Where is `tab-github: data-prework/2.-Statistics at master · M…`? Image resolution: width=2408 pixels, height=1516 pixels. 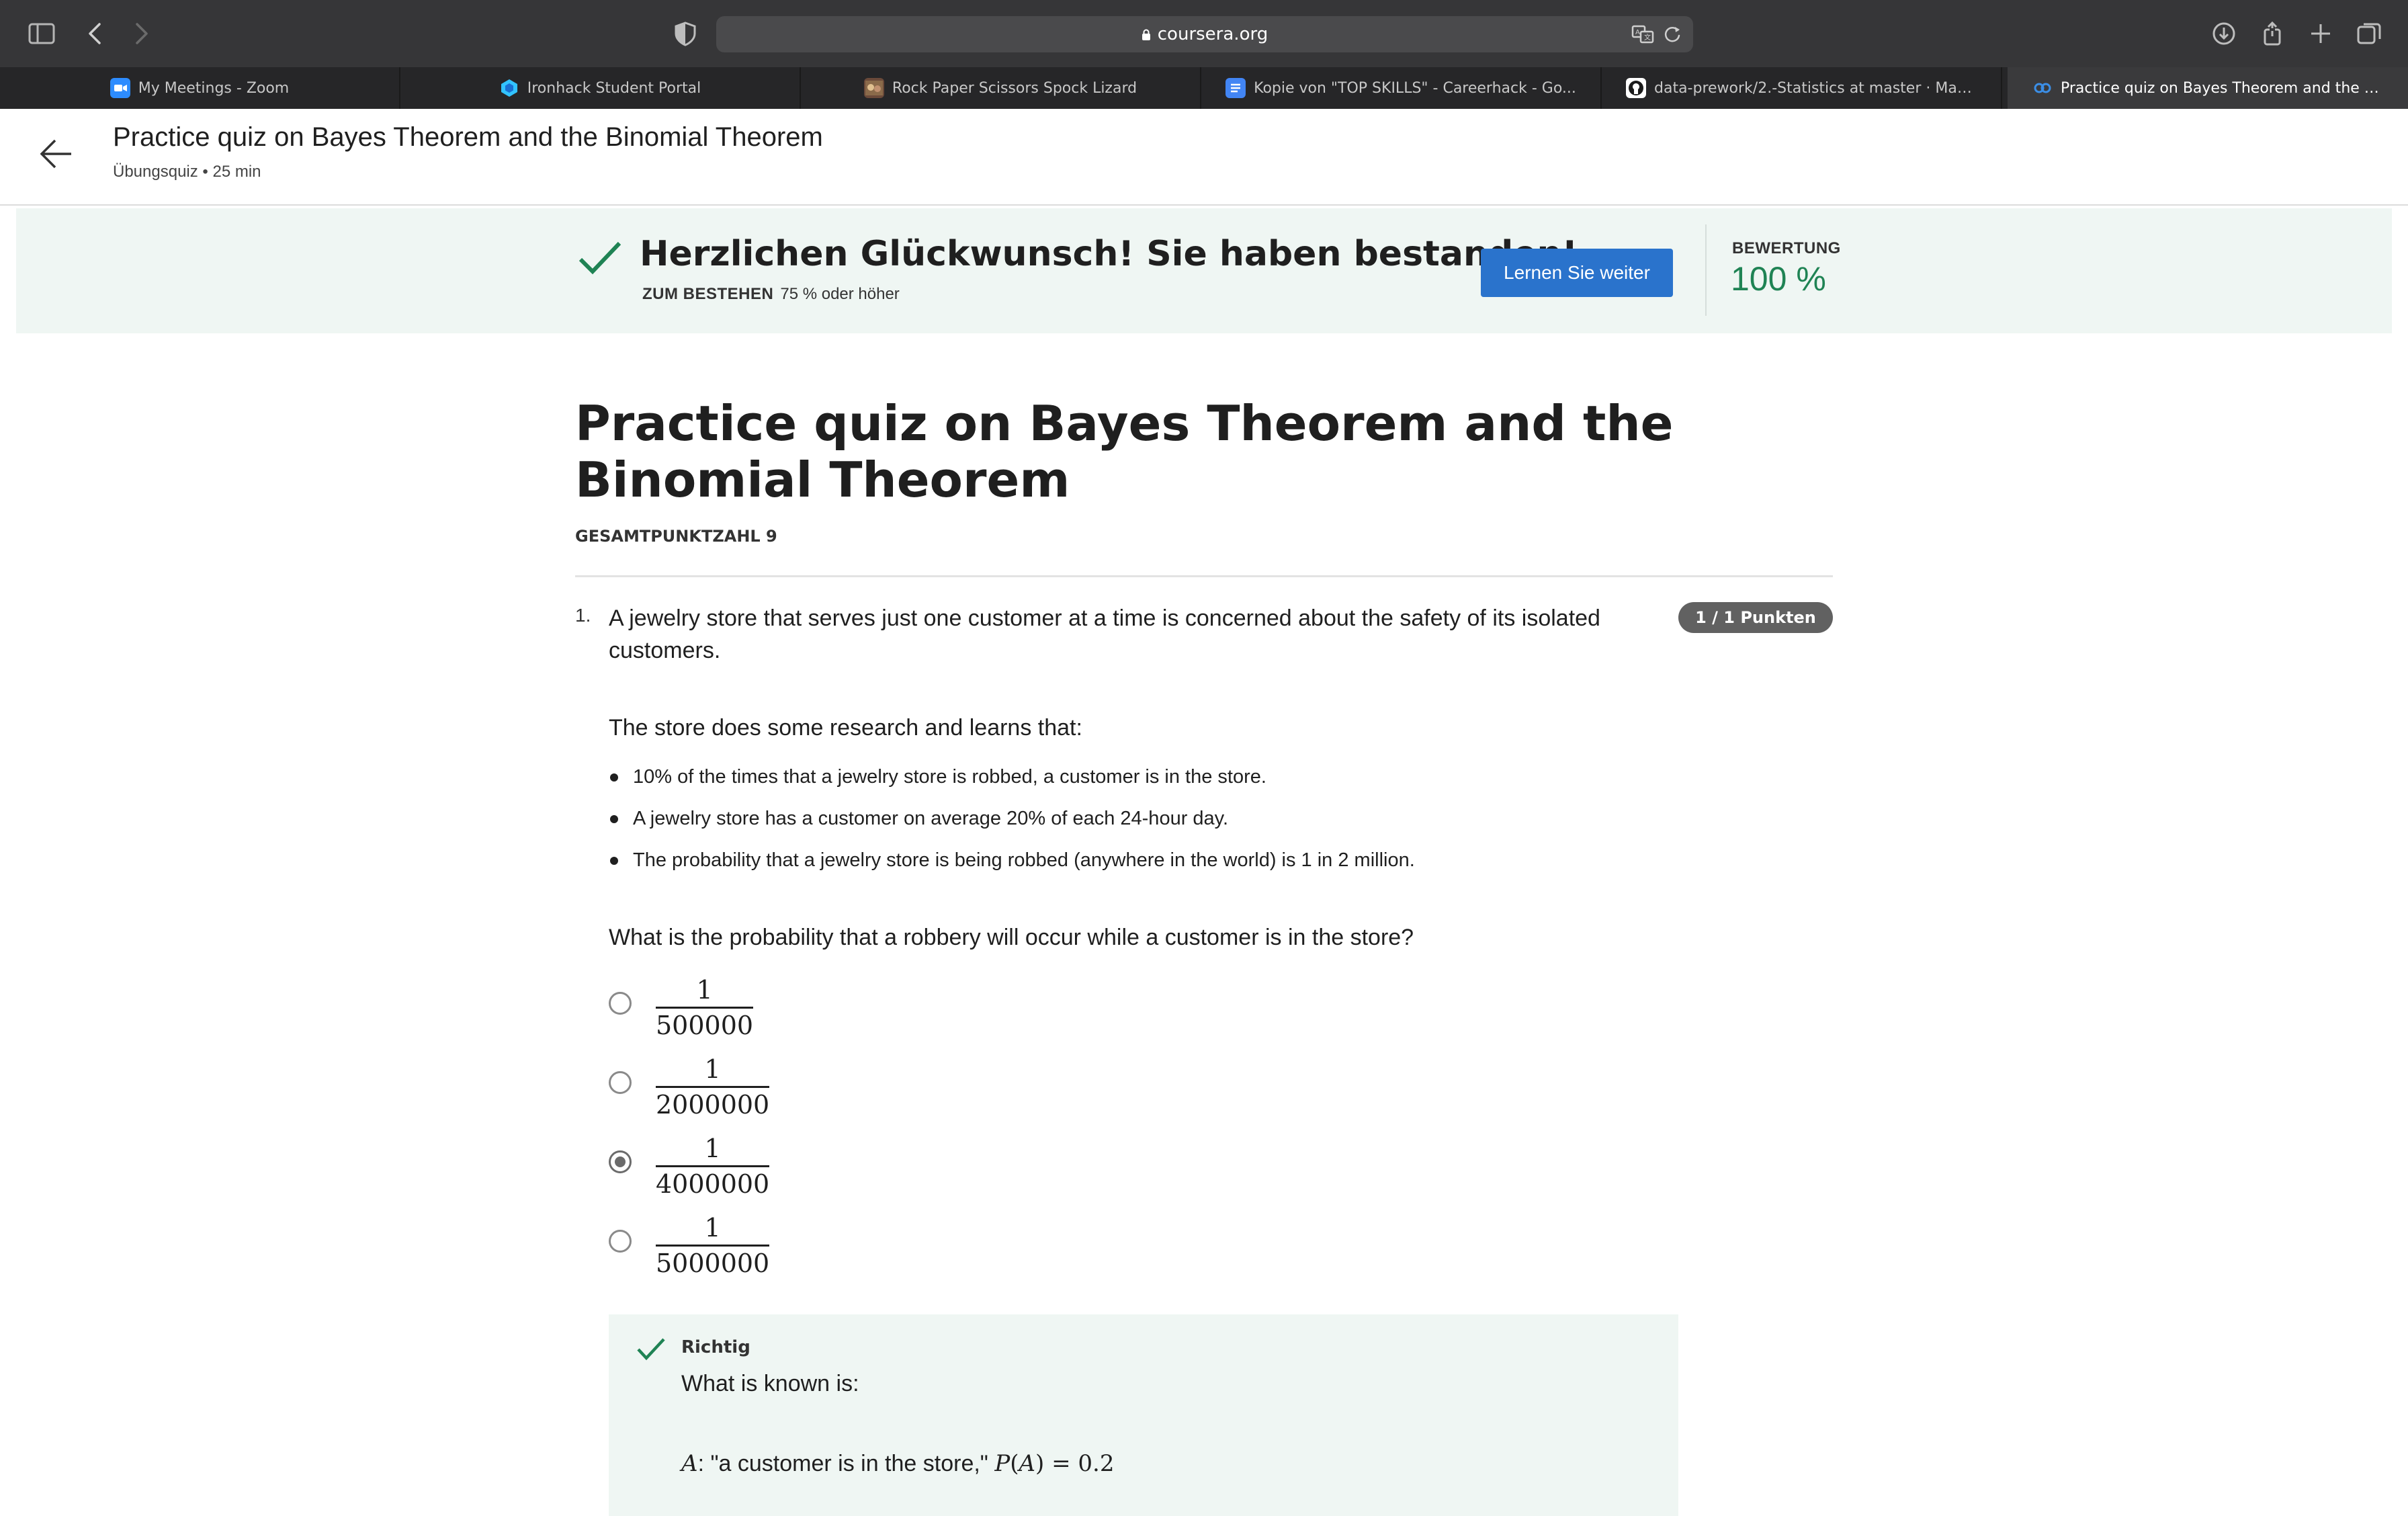 tab-github: data-prework/2.-Statistics at master · M… is located at coordinates (1802, 88).